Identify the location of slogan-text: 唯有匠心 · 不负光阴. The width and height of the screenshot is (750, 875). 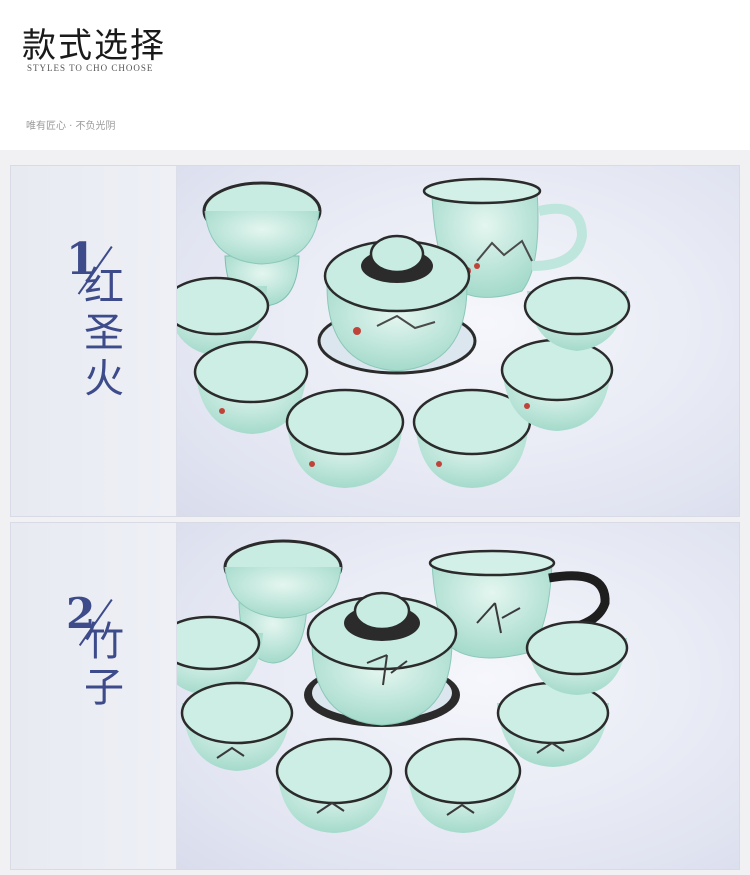
(71, 126).